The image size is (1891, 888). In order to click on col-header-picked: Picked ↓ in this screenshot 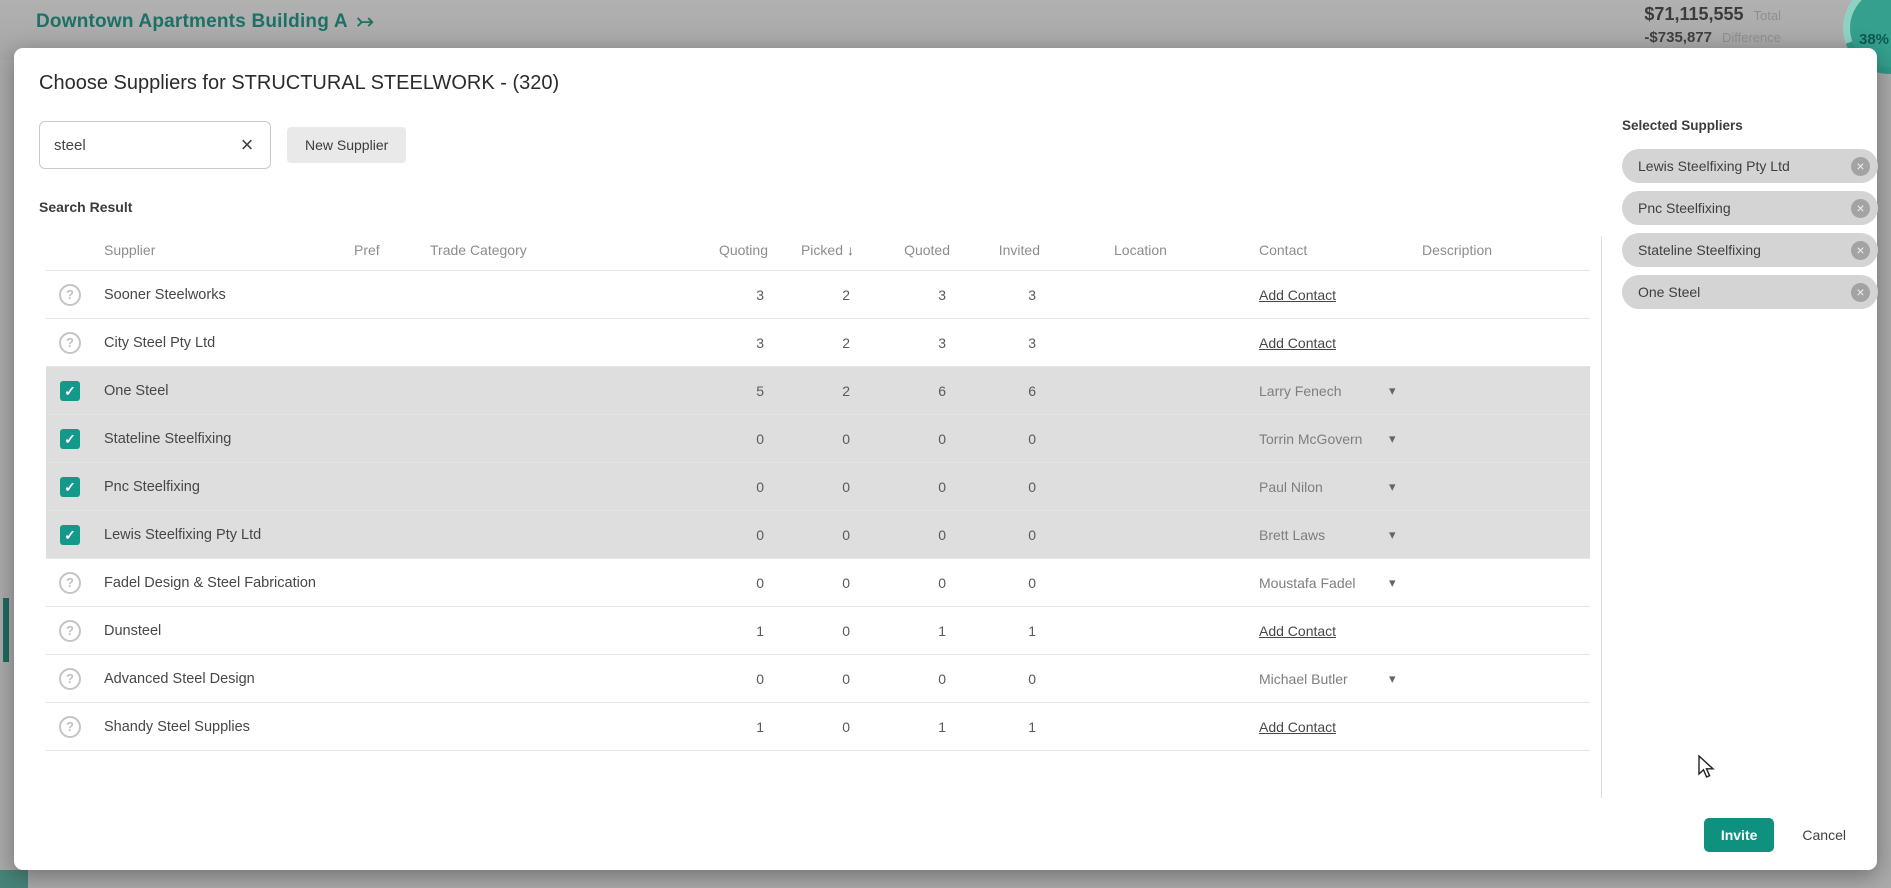, I will do `click(825, 250)`.